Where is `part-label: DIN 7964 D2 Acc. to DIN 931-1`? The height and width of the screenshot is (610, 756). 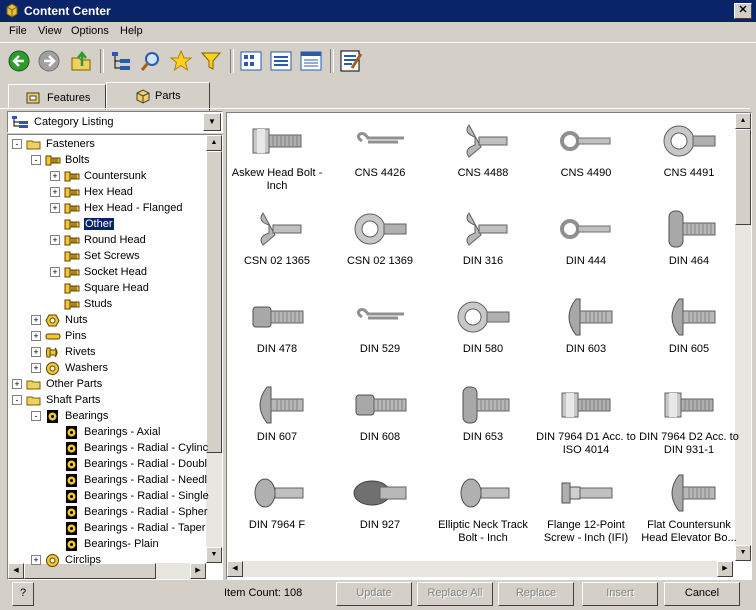
part-label: DIN 7964 D2 Acc. to DIN 931-1 is located at coordinates (689, 443).